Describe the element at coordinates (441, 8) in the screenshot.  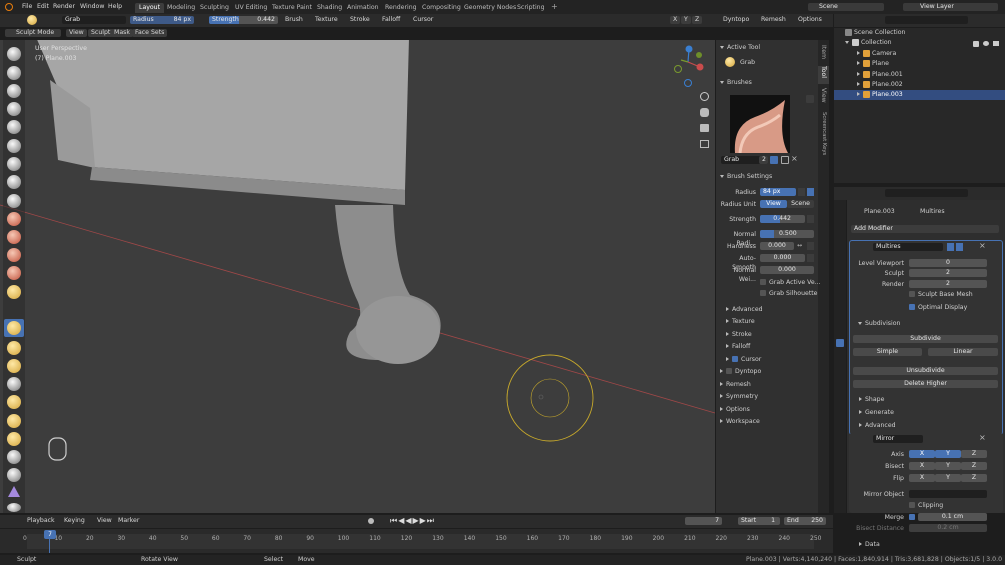
I see `tab-compositing: Compositing` at that location.